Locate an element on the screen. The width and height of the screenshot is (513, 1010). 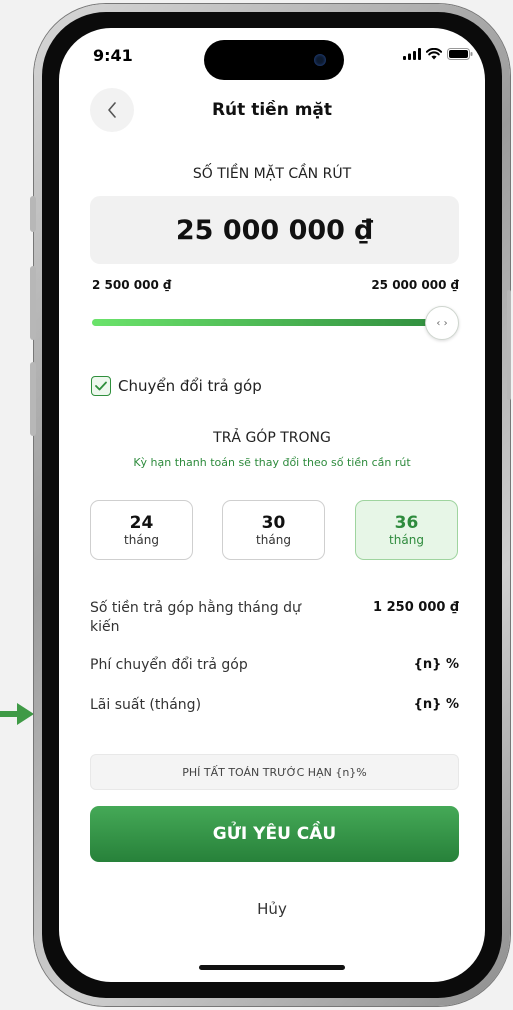
submit-label: GỬI YÊU CẦU is located at coordinates (274, 834).